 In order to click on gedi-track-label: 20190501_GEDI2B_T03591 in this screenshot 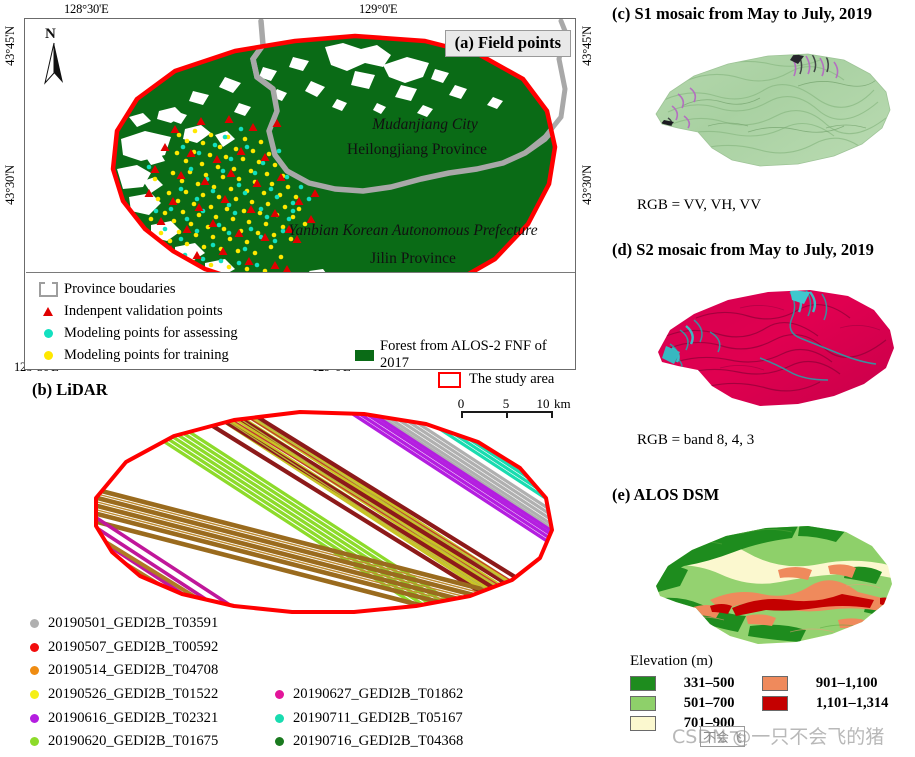, I will do `click(133, 623)`.